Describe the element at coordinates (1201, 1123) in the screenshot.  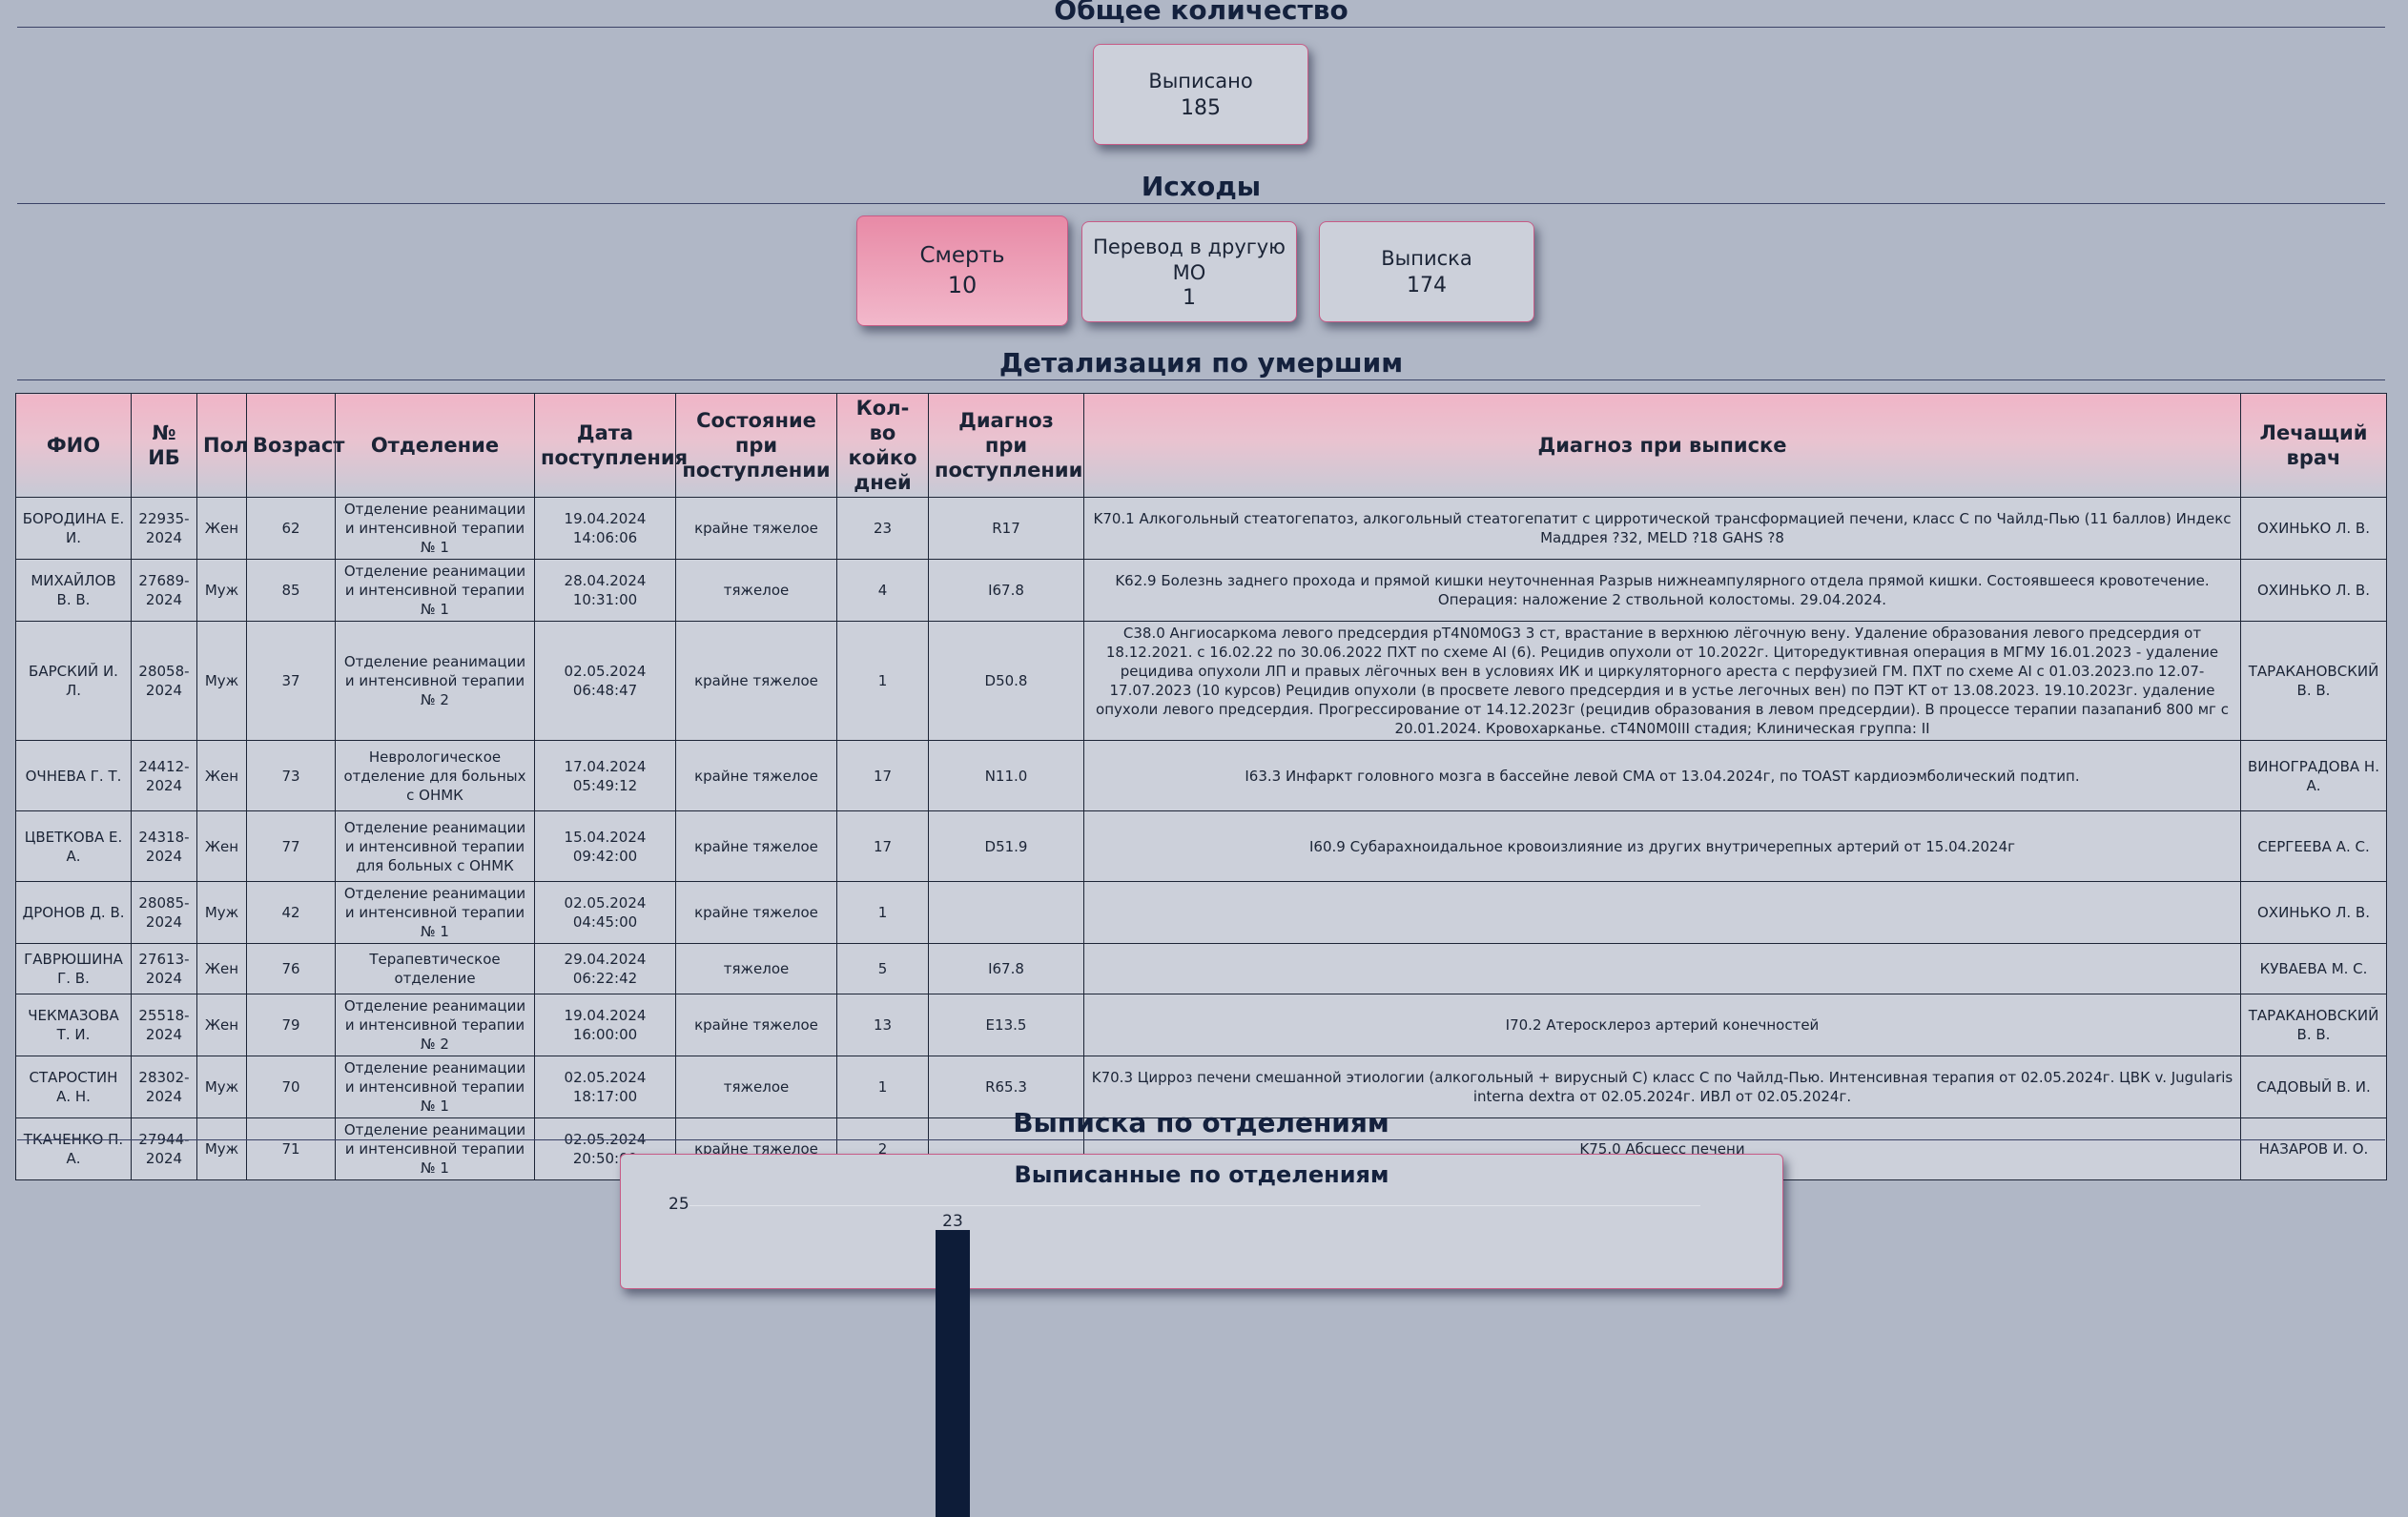
I see `dept-section-title: Выписка по отделениям` at that location.